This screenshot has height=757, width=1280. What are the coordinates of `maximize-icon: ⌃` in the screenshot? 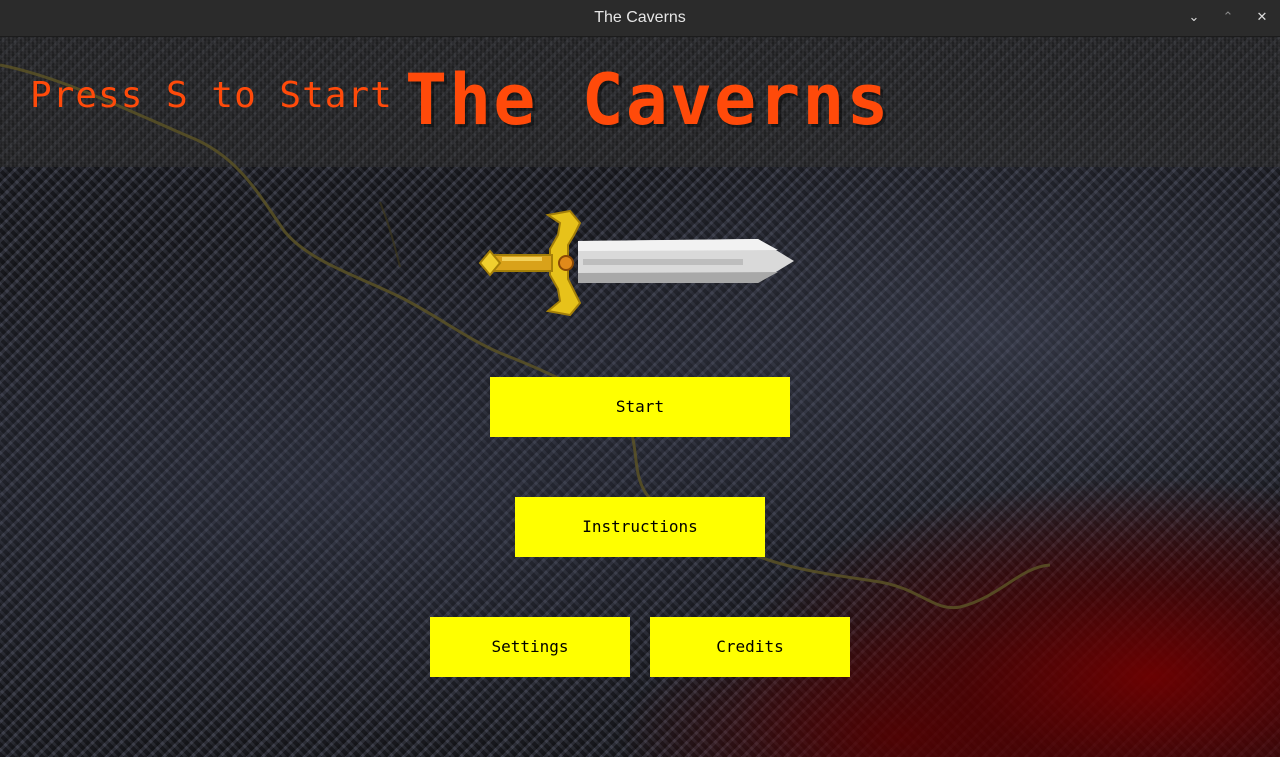 It's located at (1228, 18).